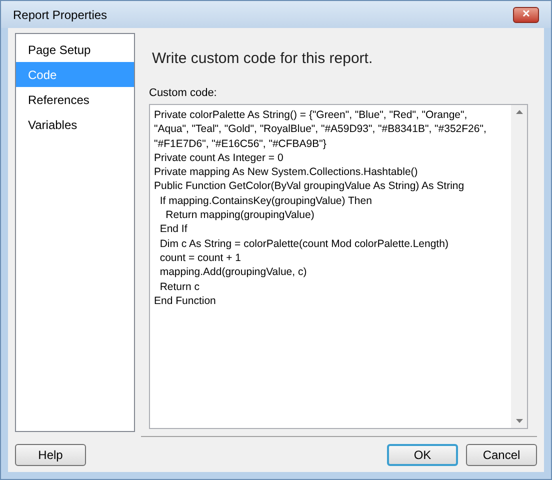 This screenshot has width=552, height=480. I want to click on code-line: Return mapping(groupingValue), so click(240, 215).